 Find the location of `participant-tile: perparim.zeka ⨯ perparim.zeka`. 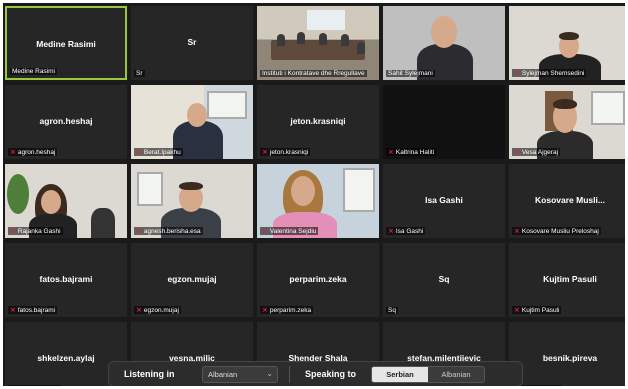

participant-tile: perparim.zeka ⨯ perparim.zeka is located at coordinates (318, 280).